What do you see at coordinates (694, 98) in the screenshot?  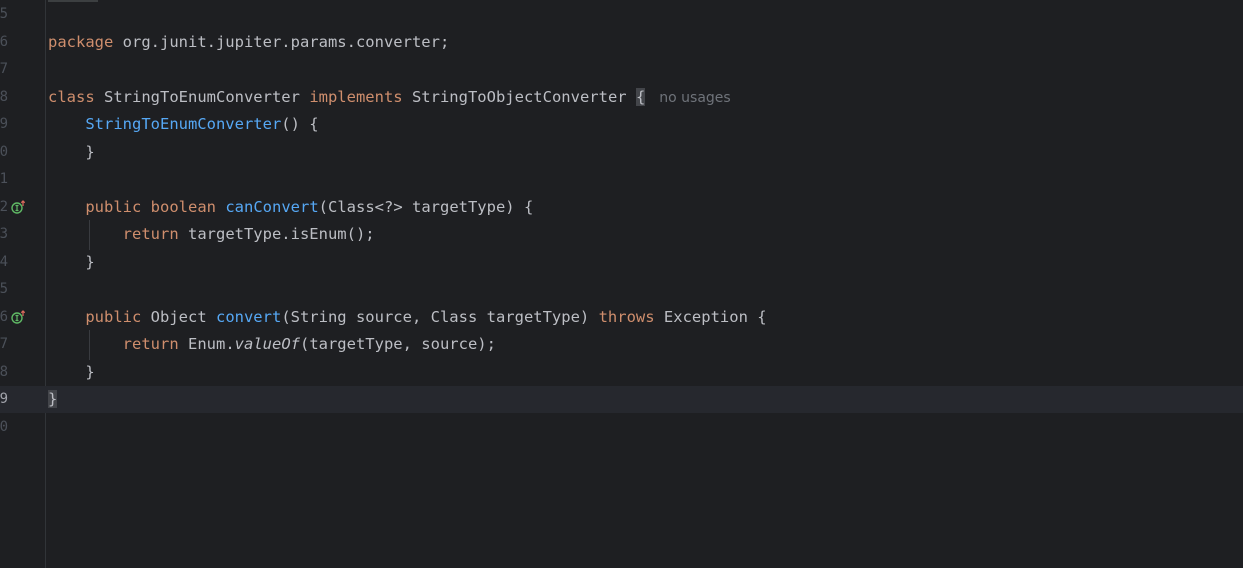 I see `usages-inlay-hint: no usages` at bounding box center [694, 98].